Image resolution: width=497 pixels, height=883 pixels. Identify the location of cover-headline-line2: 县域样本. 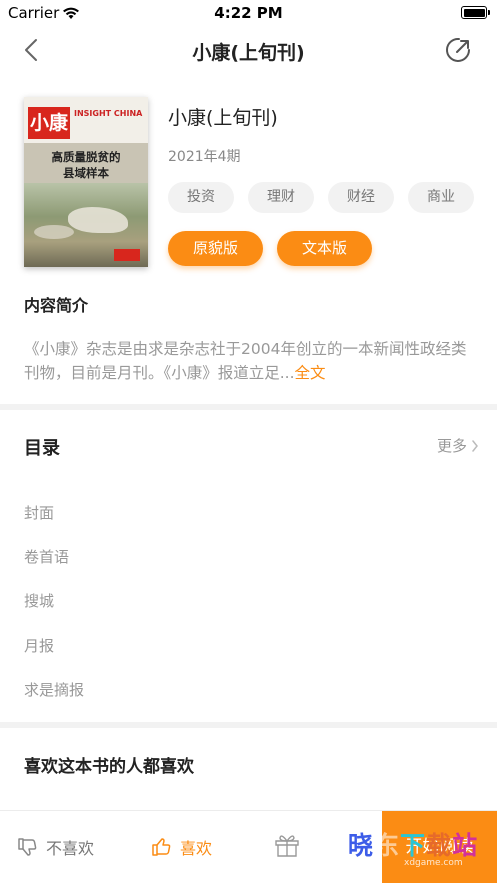
(86, 173).